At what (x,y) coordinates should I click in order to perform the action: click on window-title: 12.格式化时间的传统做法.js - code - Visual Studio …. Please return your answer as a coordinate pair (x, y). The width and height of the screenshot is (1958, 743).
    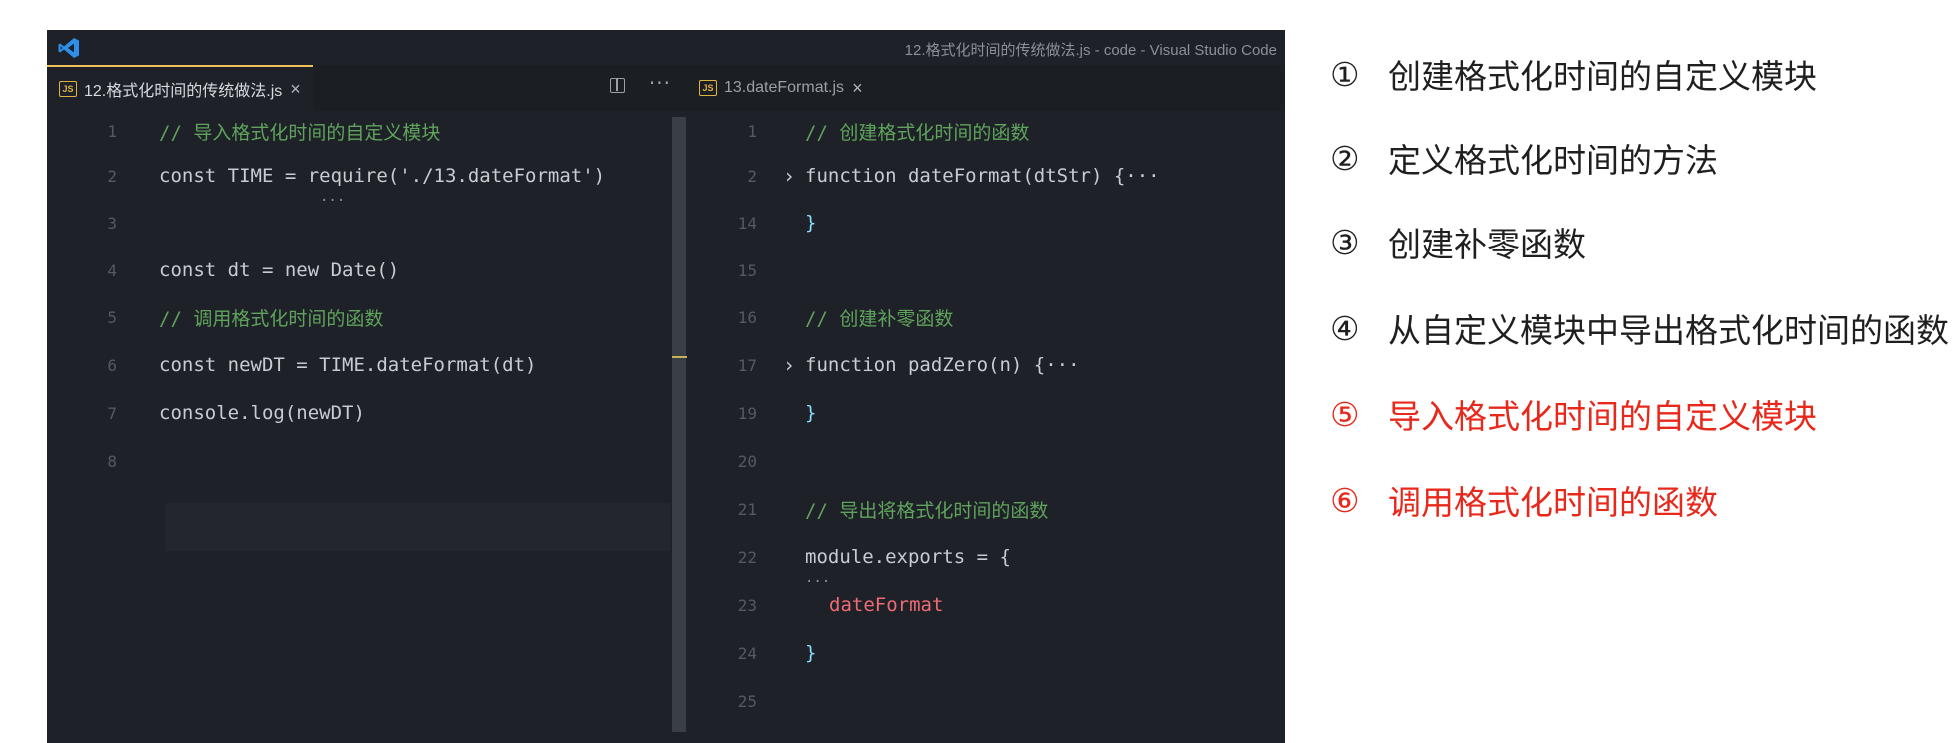
    Looking at the image, I should click on (1090, 50).